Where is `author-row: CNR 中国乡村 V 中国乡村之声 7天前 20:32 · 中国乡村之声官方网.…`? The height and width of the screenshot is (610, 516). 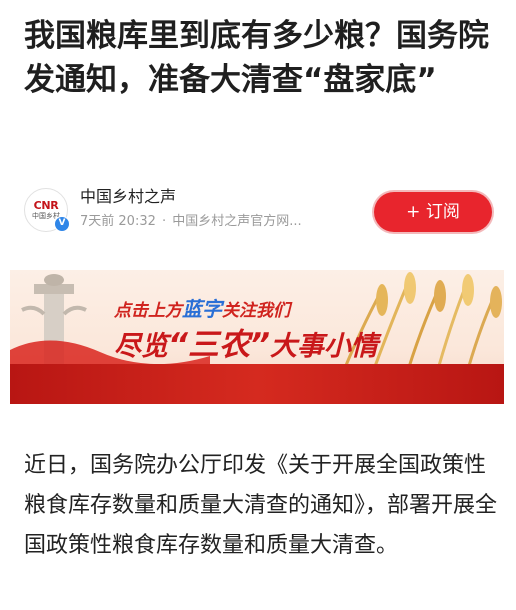
author-row: CNR 中国乡村 V 中国乡村之声 7天前 20:32 · 中国乡村之声官方网.… is located at coordinates (259, 214).